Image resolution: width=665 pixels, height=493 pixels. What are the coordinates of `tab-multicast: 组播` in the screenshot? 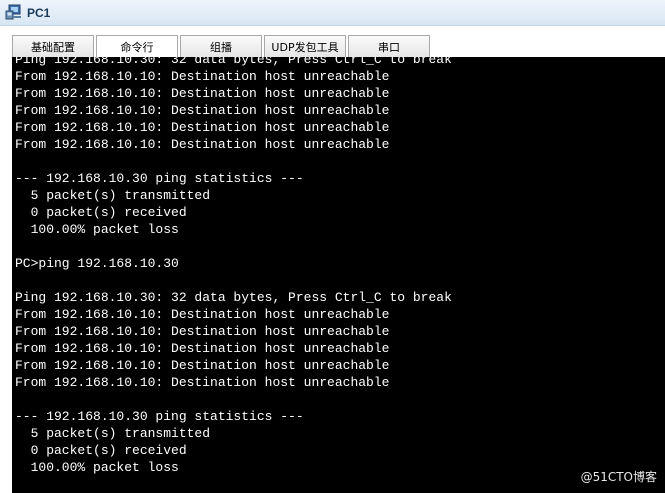 It's located at (221, 46).